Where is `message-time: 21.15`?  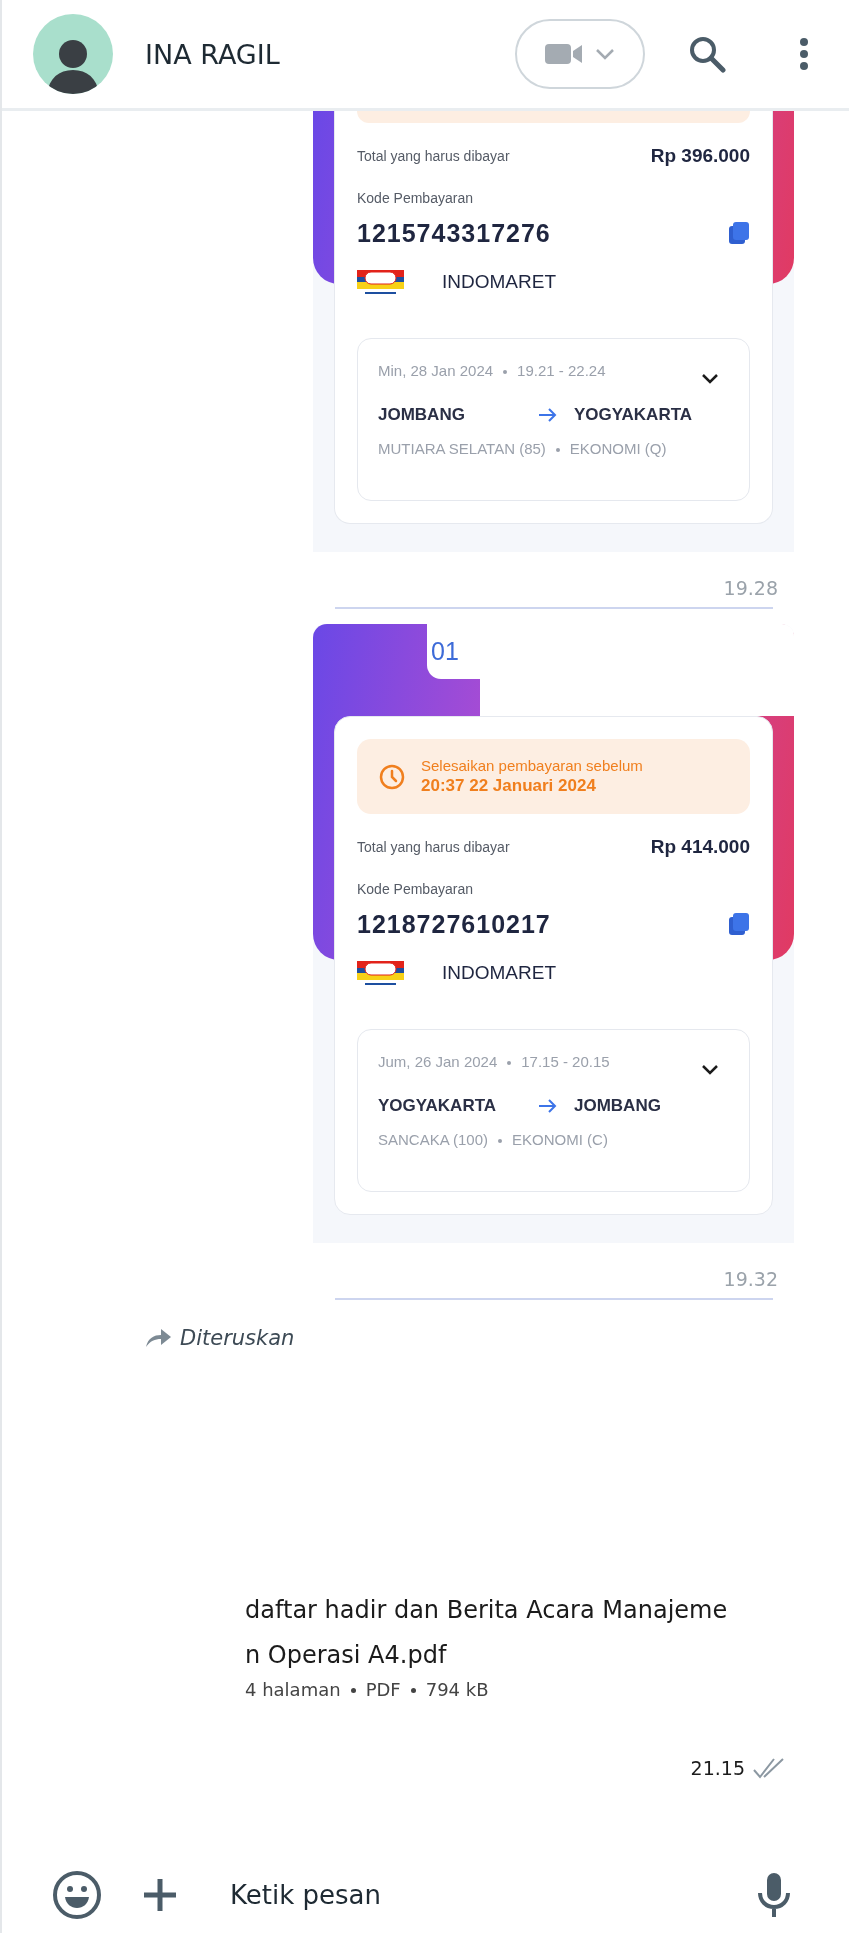
message-time: 21.15 is located at coordinates (717, 1768).